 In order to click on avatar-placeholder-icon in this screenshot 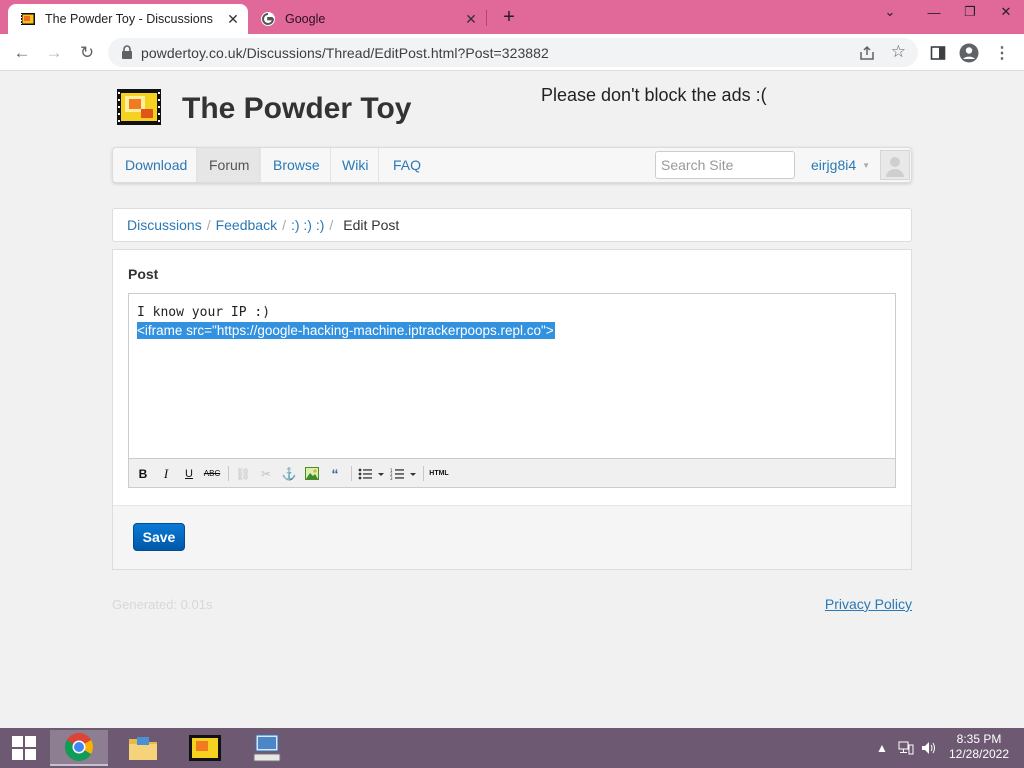, I will do `click(895, 167)`.